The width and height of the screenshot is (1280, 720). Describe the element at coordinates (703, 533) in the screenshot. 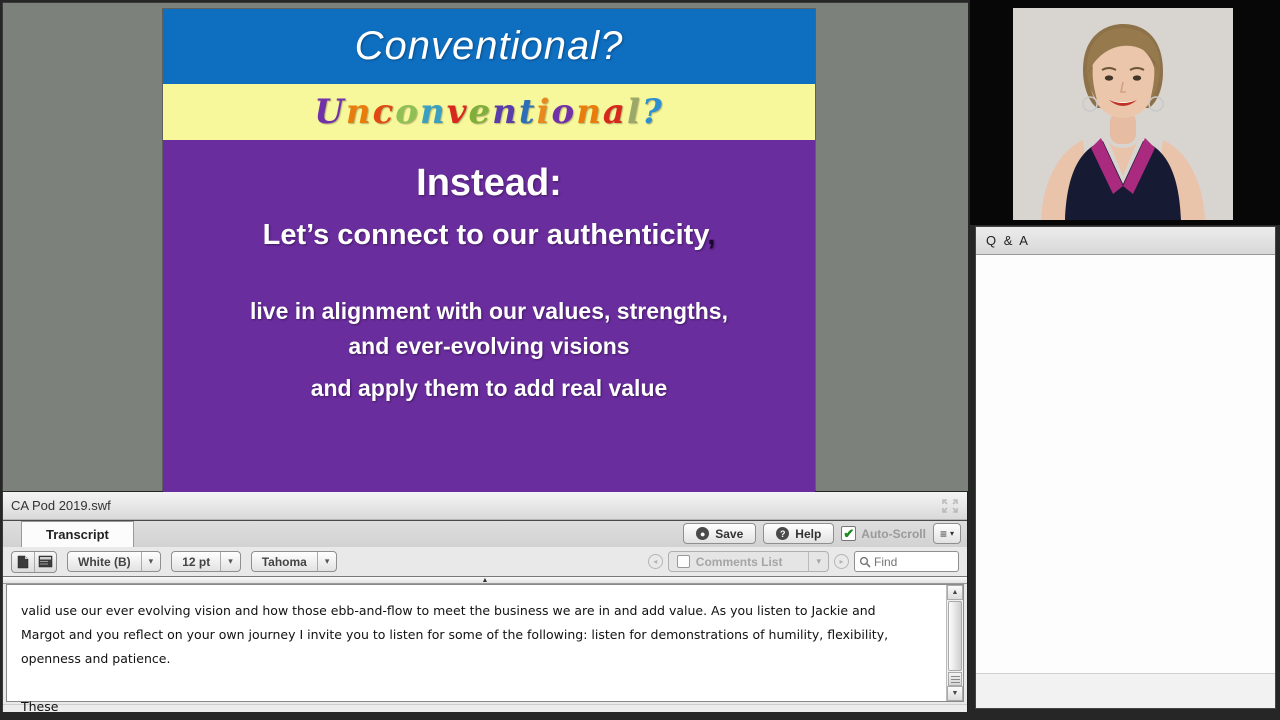

I see `save-icon: ●` at that location.